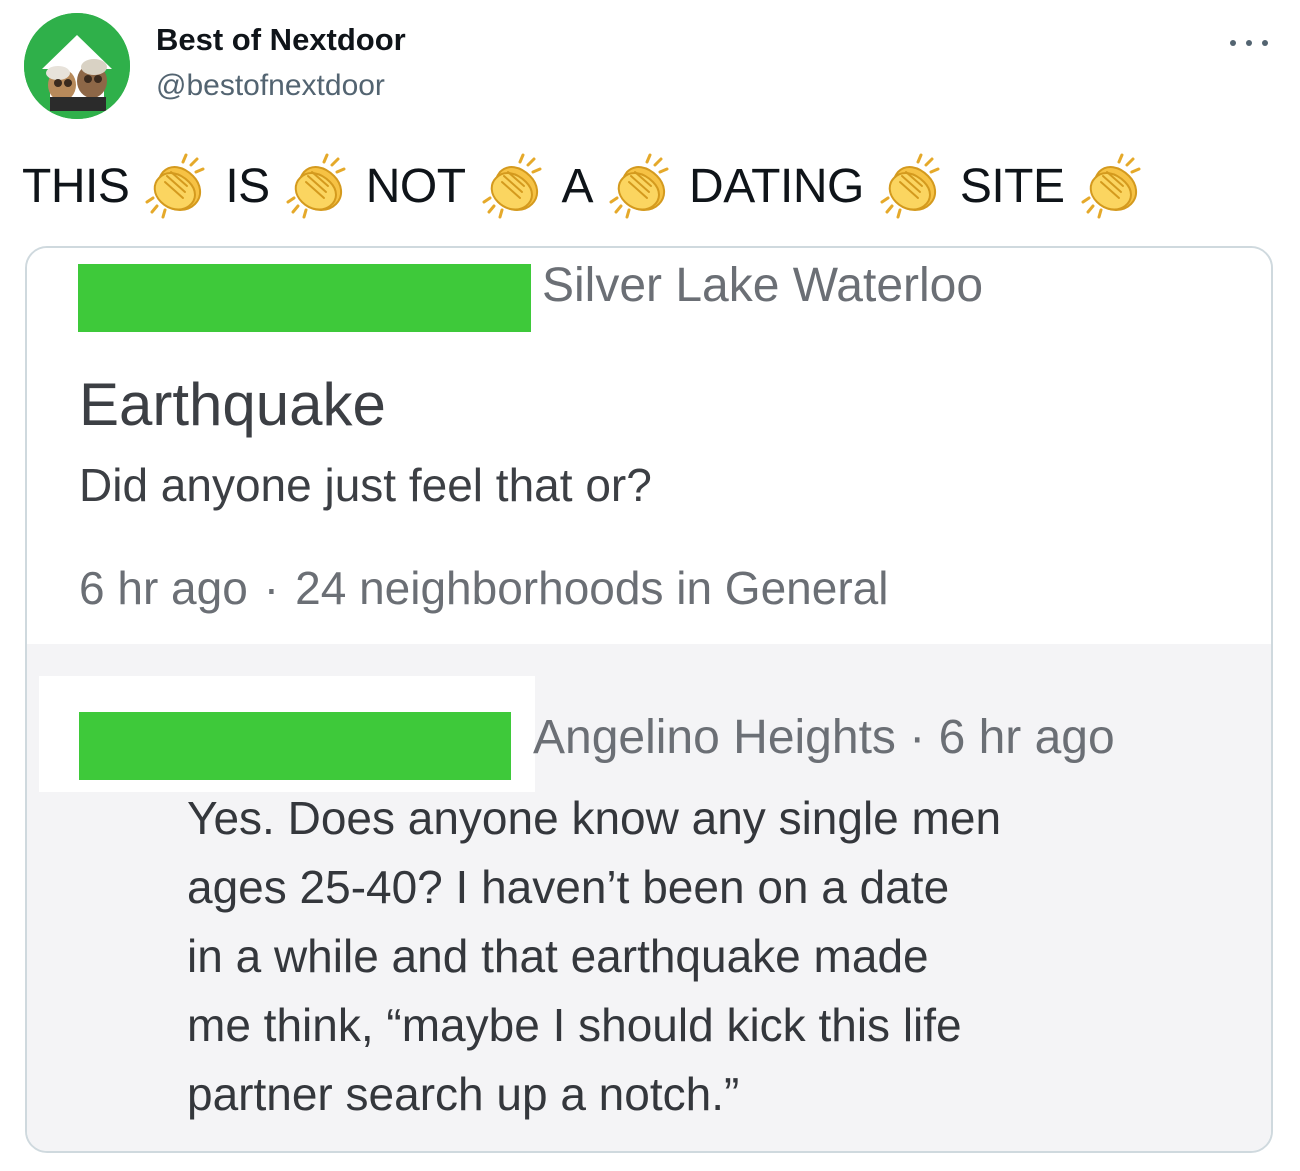  What do you see at coordinates (270, 86) in the screenshot?
I see `author-handle: @bestofnextdoor` at bounding box center [270, 86].